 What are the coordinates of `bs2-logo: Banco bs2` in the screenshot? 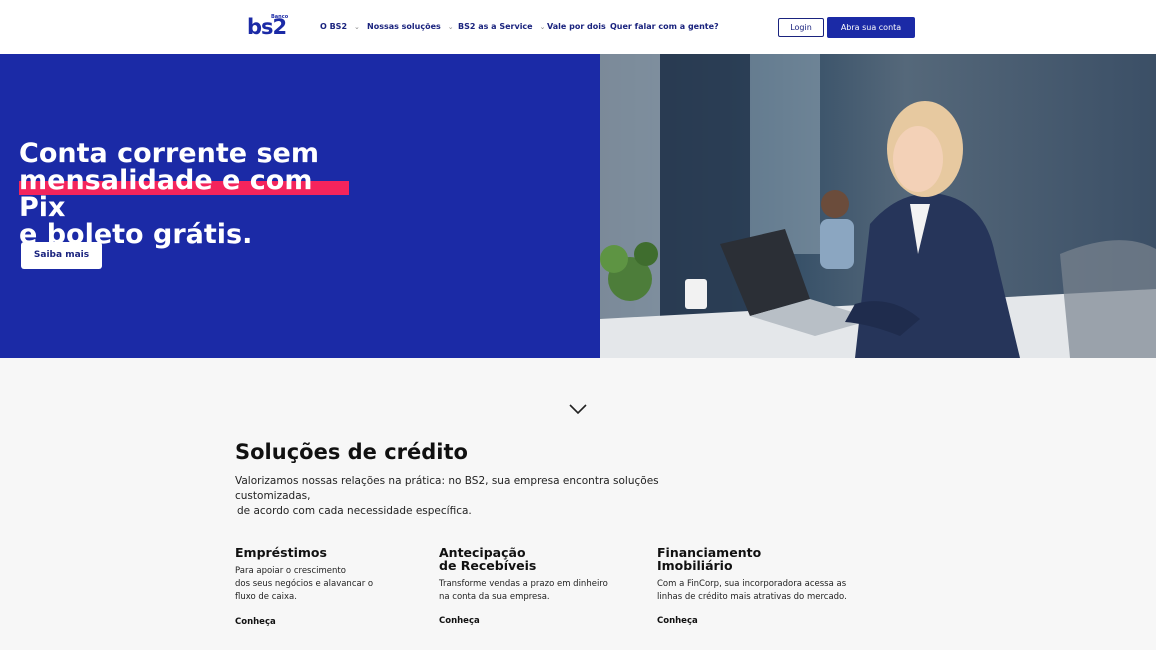 It's located at (268, 27).